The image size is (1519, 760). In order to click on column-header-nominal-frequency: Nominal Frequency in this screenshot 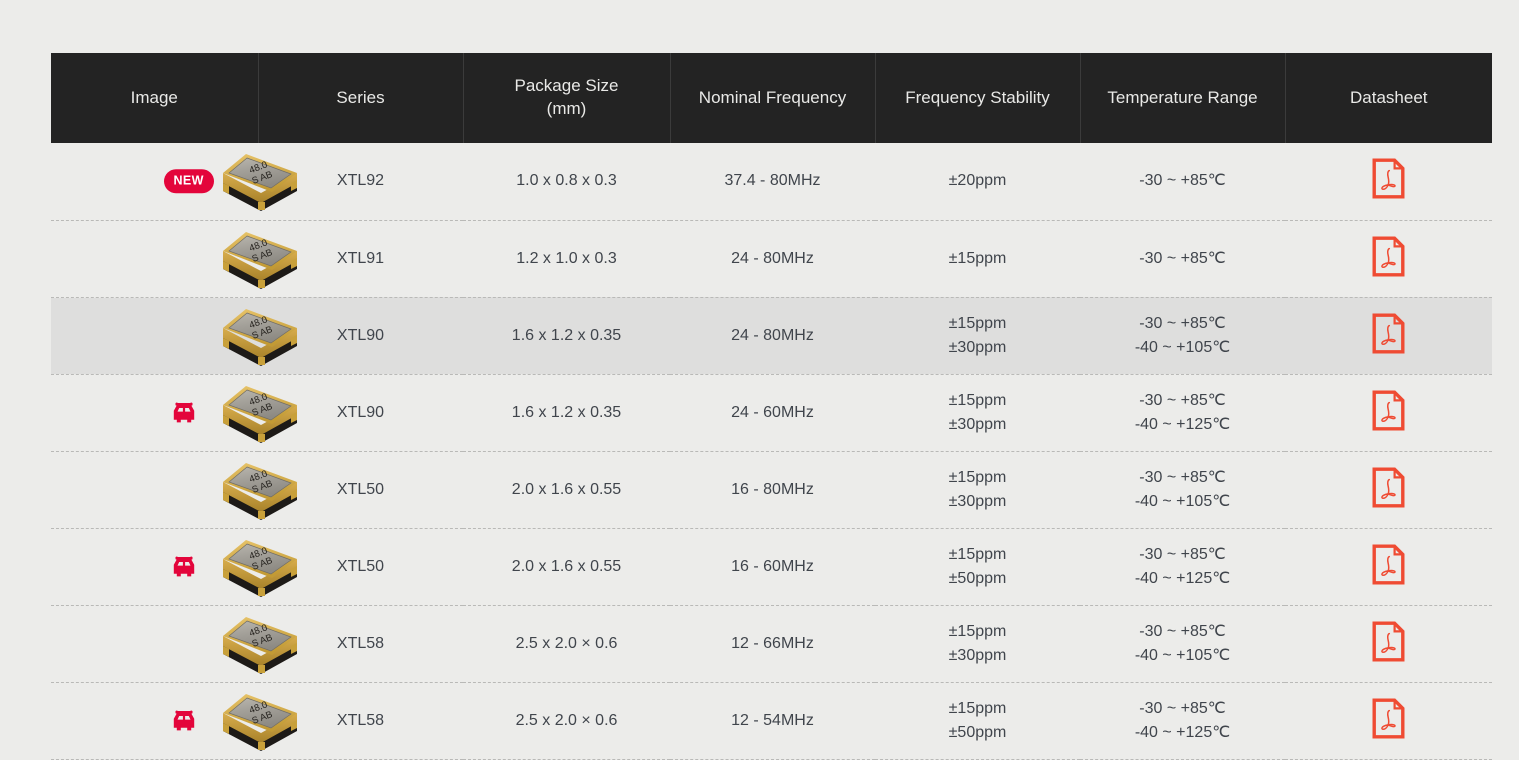, I will do `click(772, 98)`.